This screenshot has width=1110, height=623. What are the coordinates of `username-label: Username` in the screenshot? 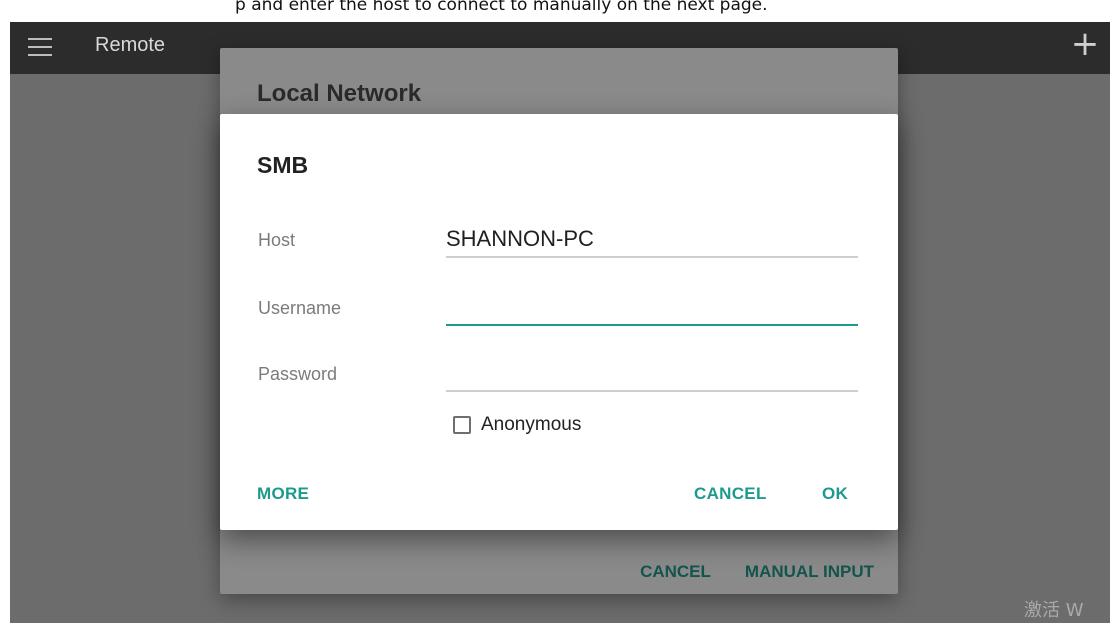 It's located at (300, 308).